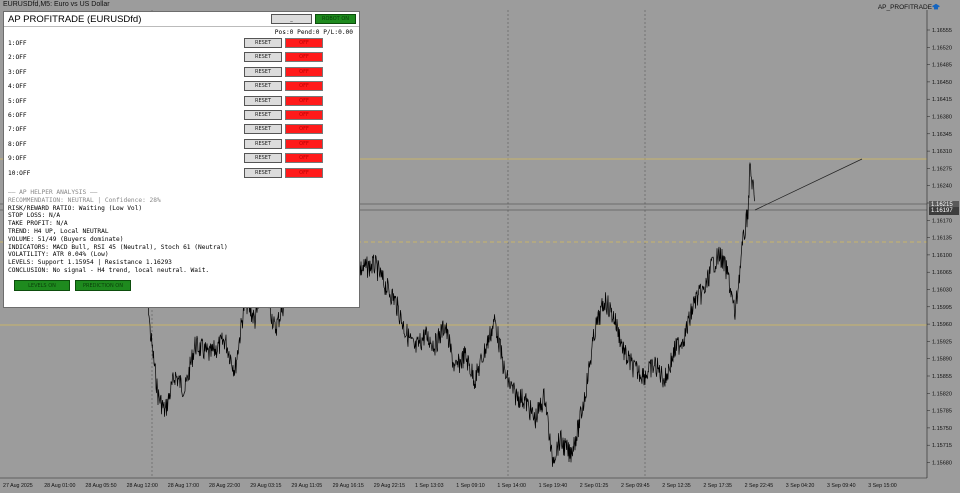 This screenshot has width=960, height=493. Describe the element at coordinates (181, 130) in the screenshot. I see `slot-row: 7:OFF RESET OFF` at that location.